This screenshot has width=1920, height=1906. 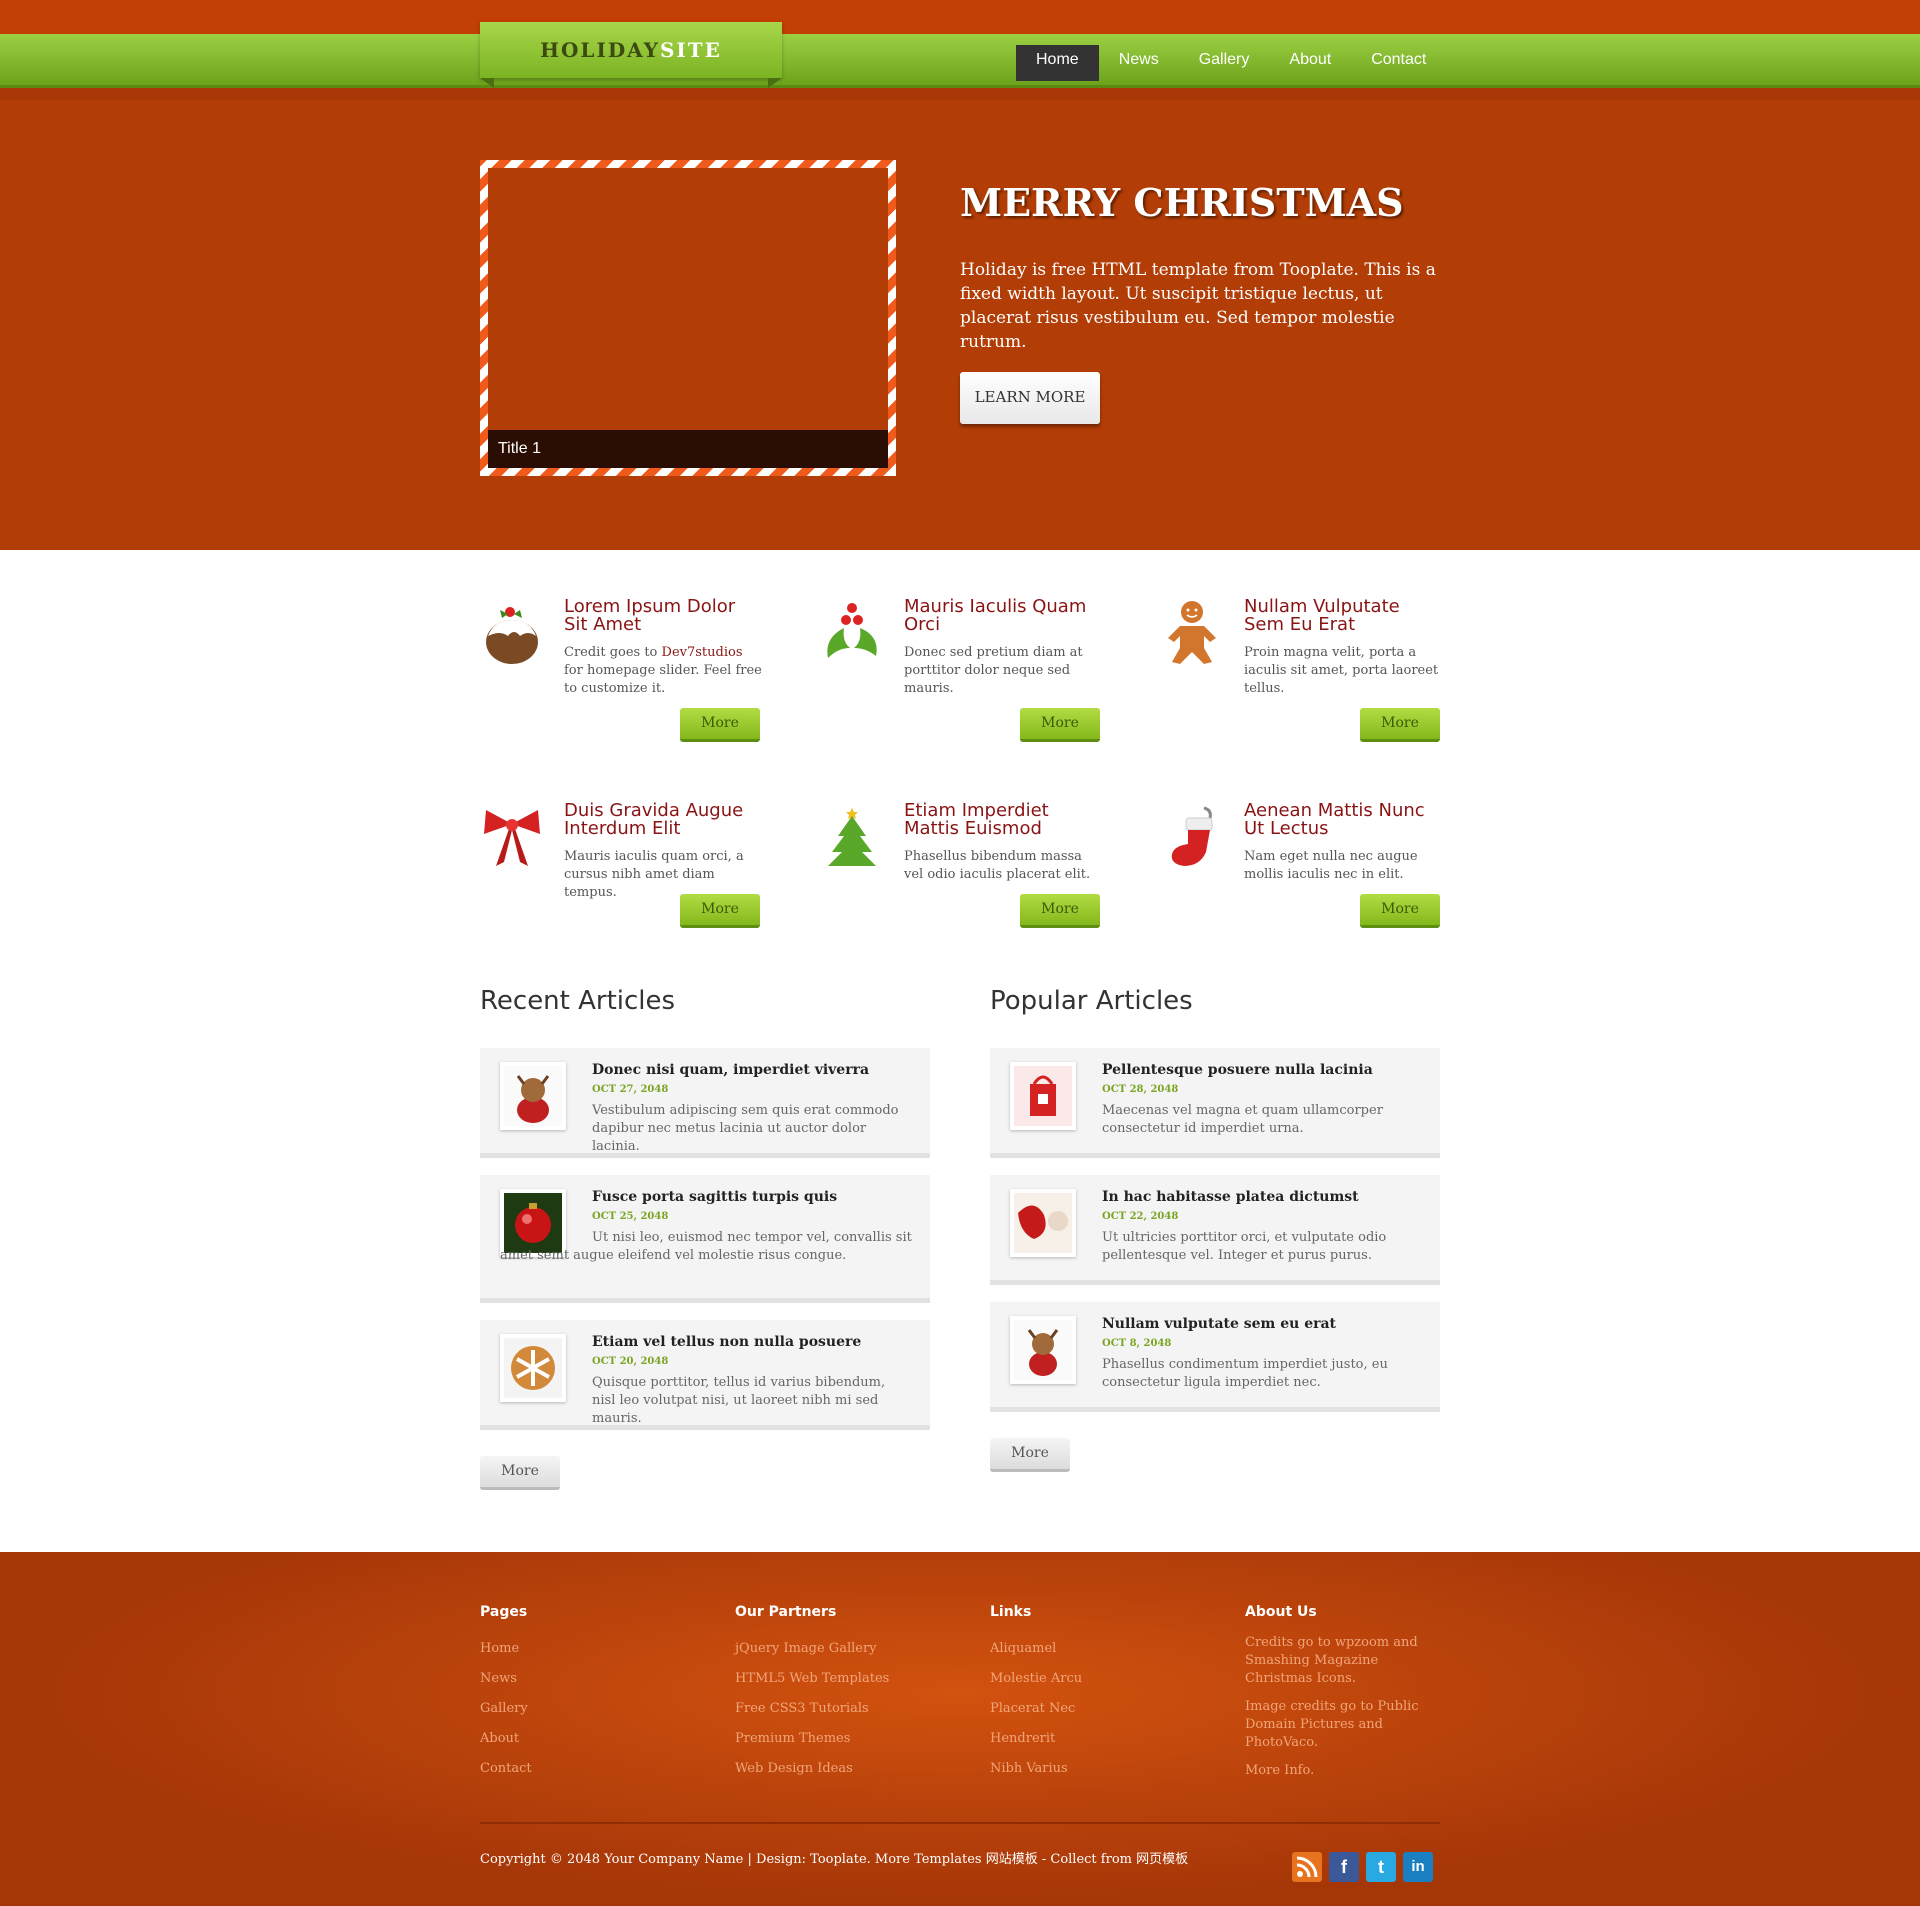 What do you see at coordinates (1090, 1739) in the screenshot?
I see `footer-link: Hendrerit` at bounding box center [1090, 1739].